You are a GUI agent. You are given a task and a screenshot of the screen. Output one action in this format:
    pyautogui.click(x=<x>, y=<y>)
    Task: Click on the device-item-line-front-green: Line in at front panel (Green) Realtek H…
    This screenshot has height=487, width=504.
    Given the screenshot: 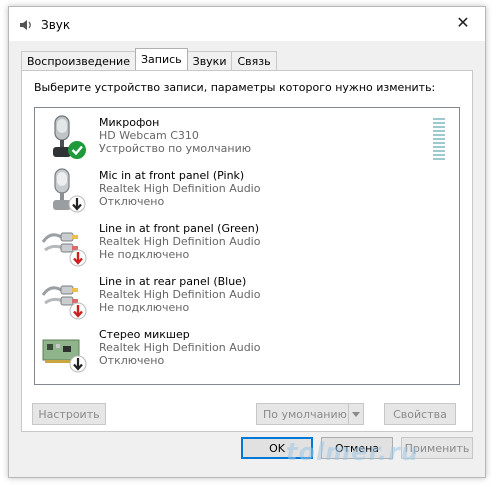 What is the action you would take?
    pyautogui.click(x=241, y=244)
    